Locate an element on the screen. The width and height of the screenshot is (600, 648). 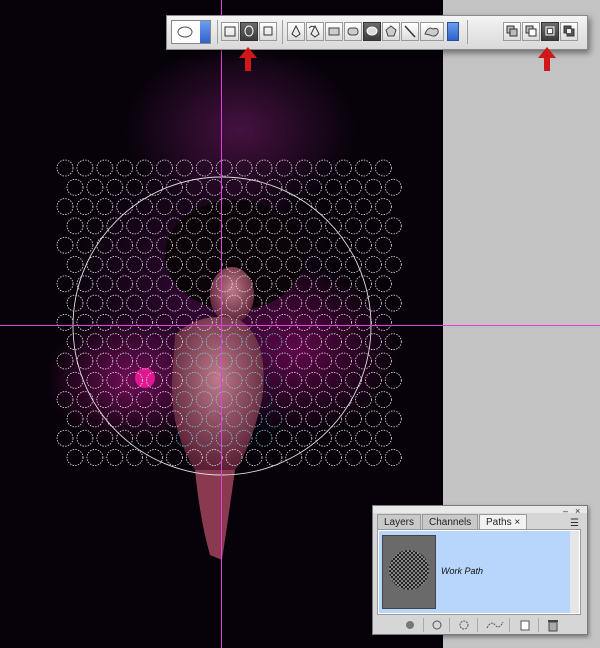
tab-channels: Channels is located at coordinates (450, 521).